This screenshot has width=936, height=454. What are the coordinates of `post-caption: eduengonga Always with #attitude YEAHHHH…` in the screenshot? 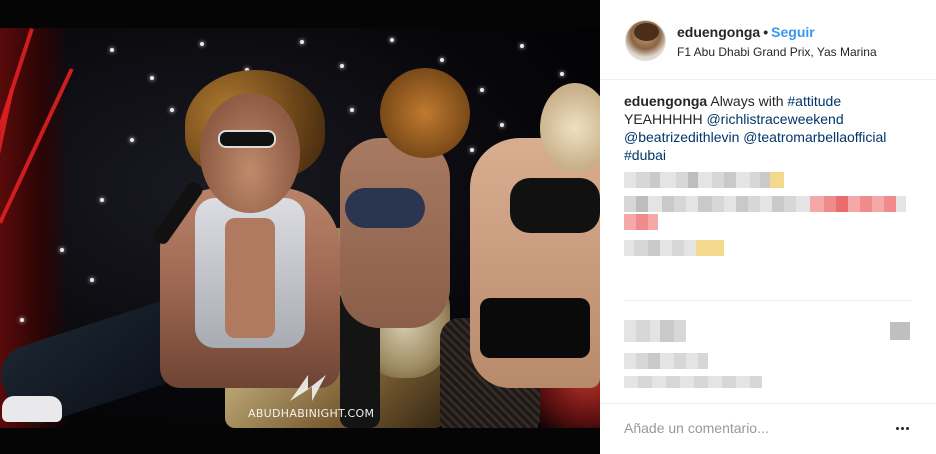 It's located at (769, 128).